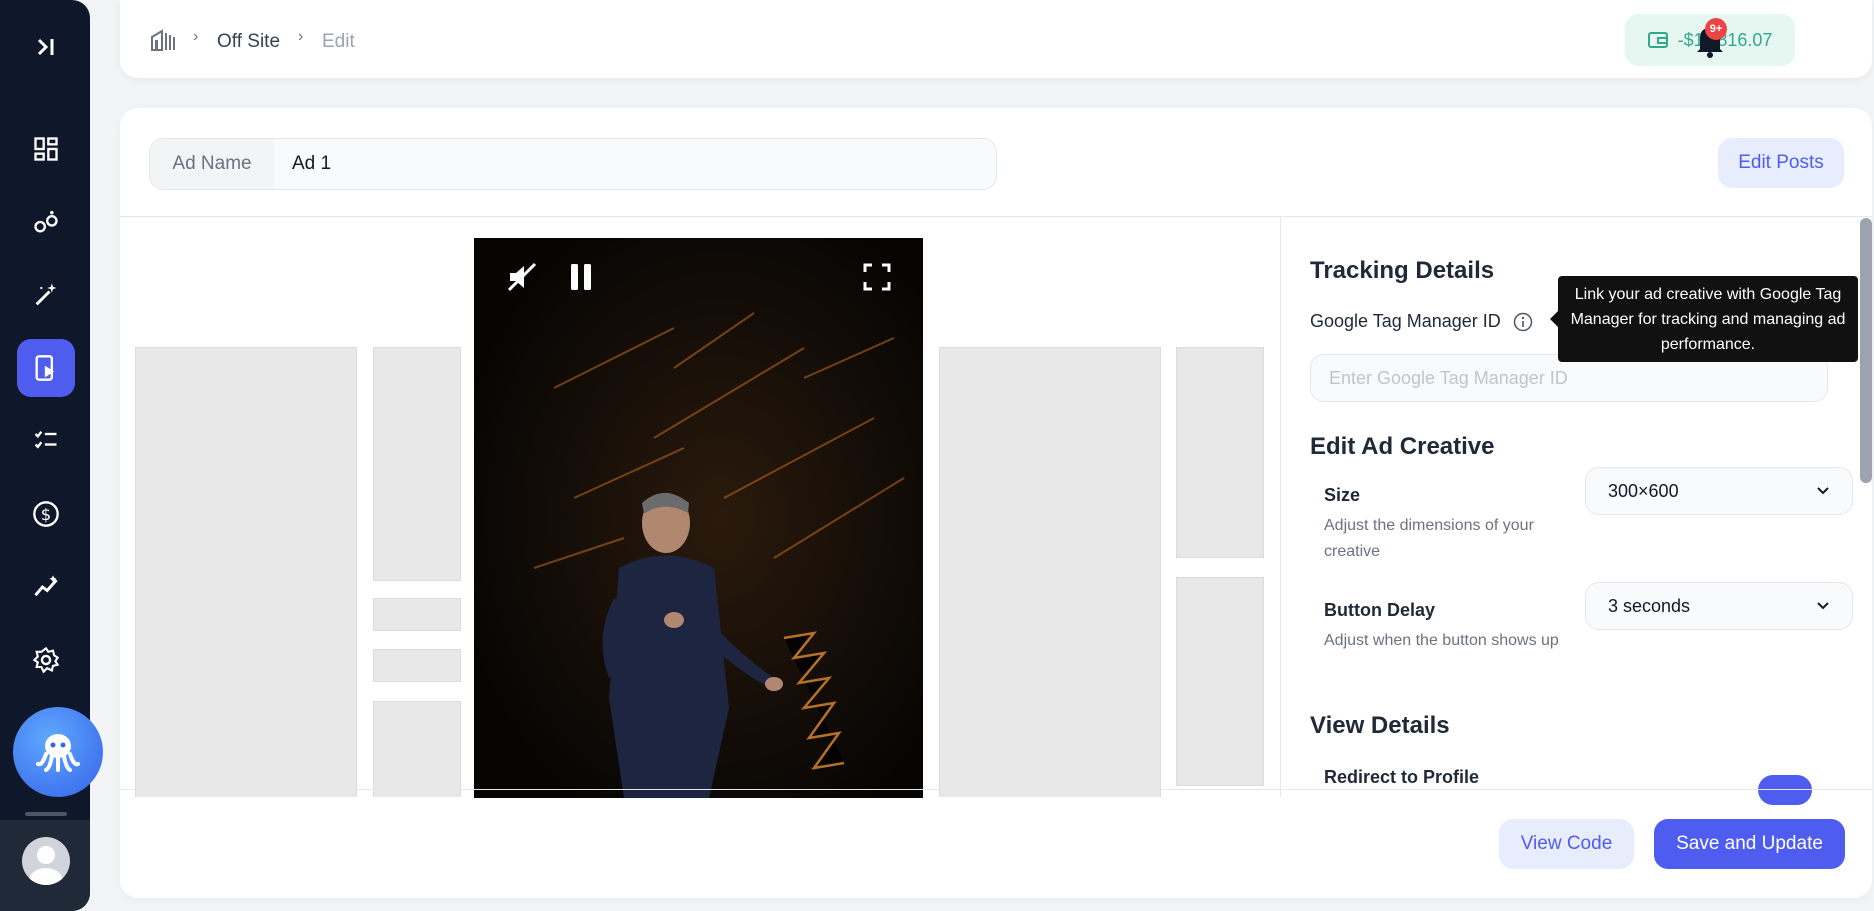  Describe the element at coordinates (1716, 29) in the screenshot. I see `notification-badge: 9+` at that location.